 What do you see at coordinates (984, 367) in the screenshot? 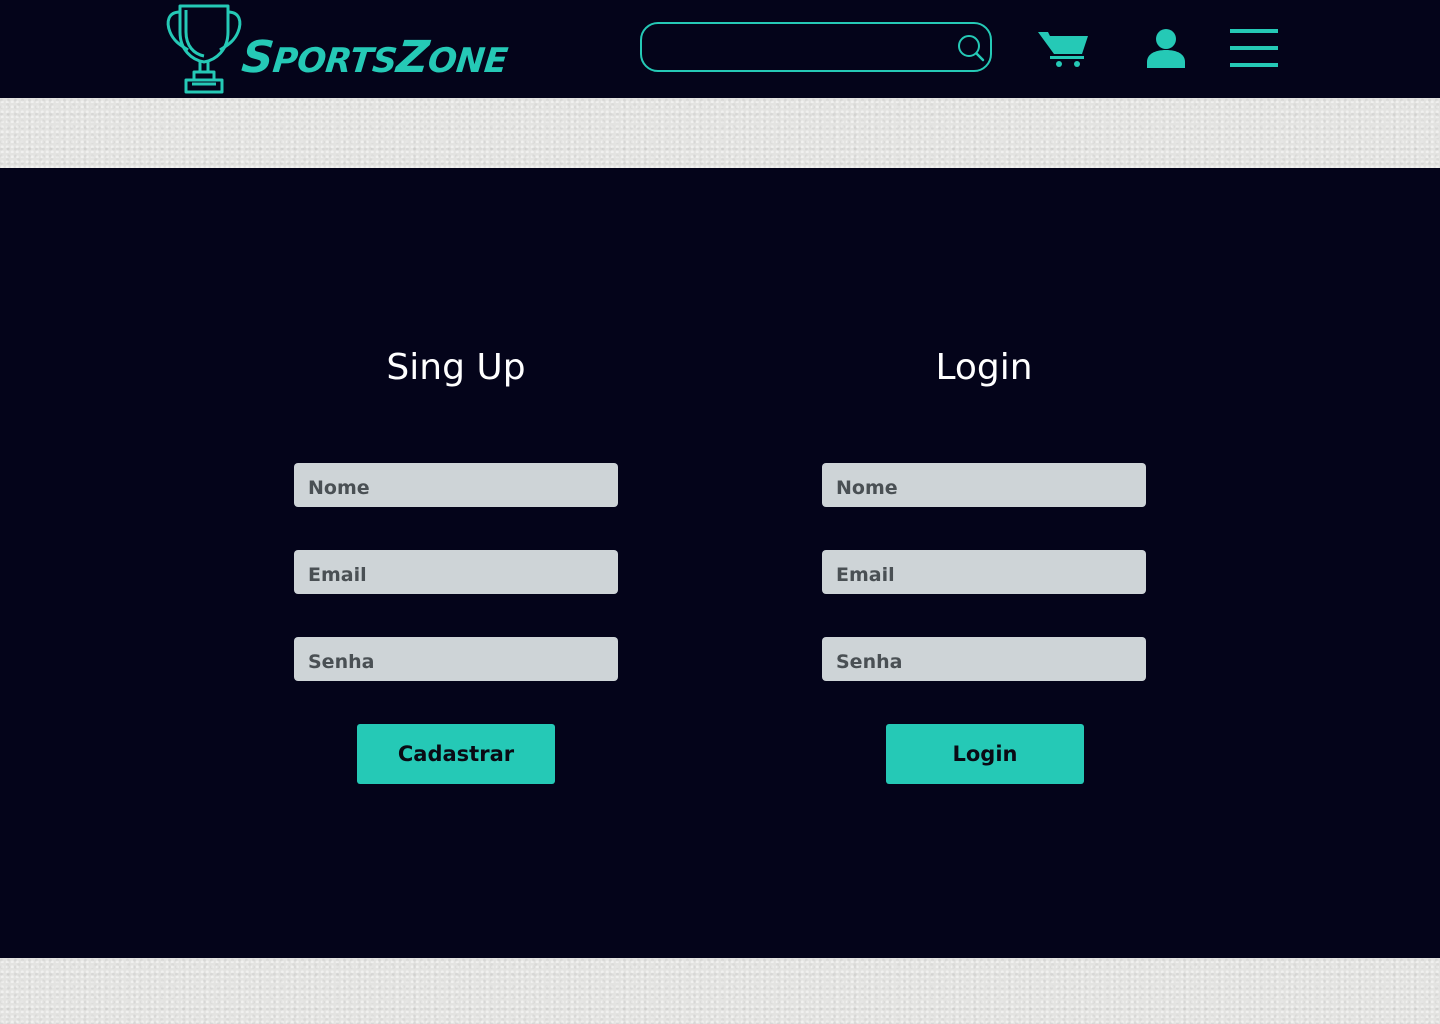
I see `login-title: Login` at bounding box center [984, 367].